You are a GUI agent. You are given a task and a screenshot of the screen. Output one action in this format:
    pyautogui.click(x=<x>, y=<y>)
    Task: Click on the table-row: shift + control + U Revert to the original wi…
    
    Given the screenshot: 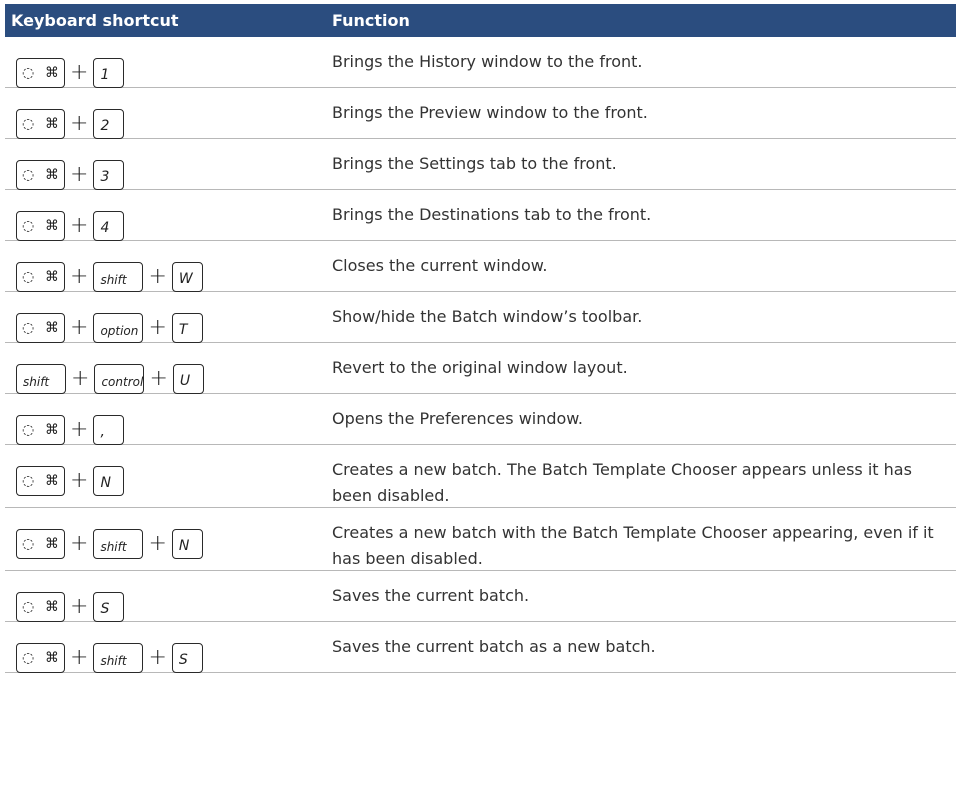 What is the action you would take?
    pyautogui.click(x=480, y=368)
    